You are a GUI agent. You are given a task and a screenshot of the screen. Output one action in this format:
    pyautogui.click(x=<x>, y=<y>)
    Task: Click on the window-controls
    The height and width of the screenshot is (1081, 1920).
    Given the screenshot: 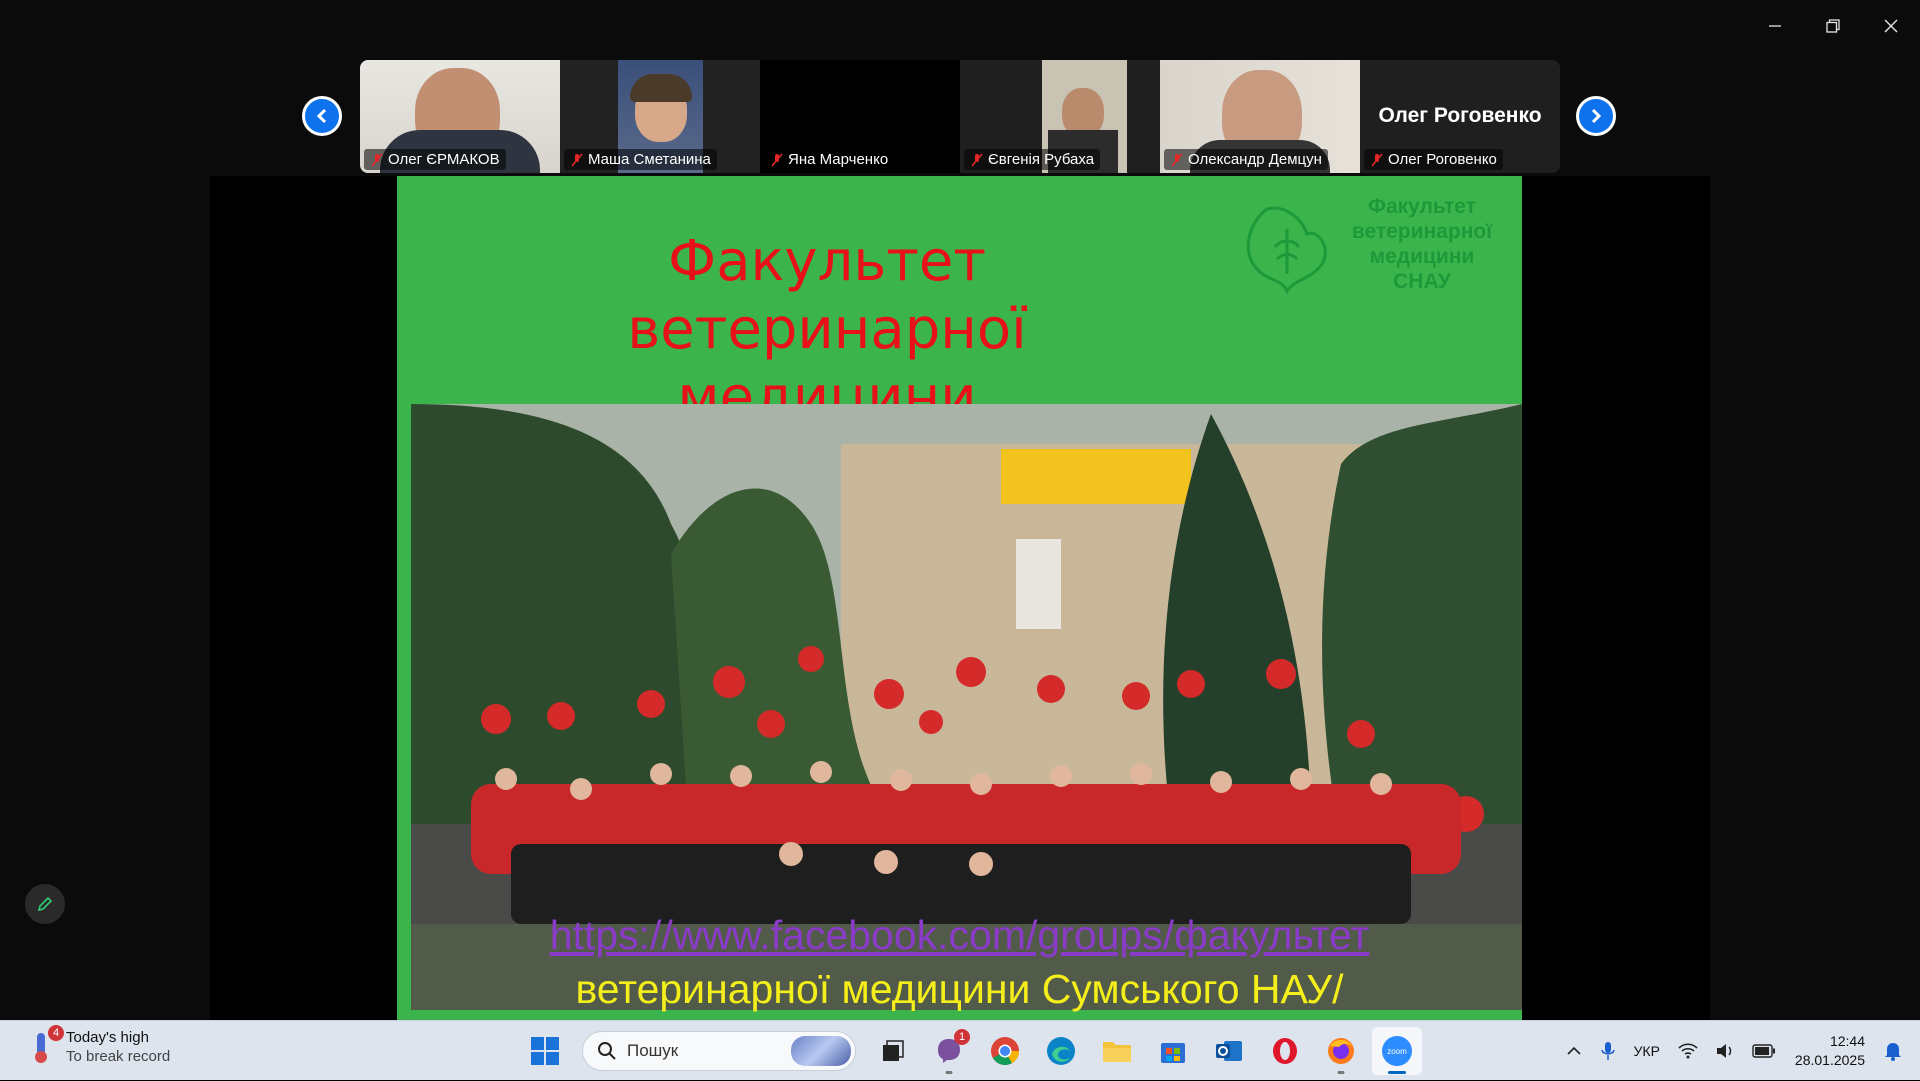 What is the action you would take?
    pyautogui.click(x=1833, y=26)
    